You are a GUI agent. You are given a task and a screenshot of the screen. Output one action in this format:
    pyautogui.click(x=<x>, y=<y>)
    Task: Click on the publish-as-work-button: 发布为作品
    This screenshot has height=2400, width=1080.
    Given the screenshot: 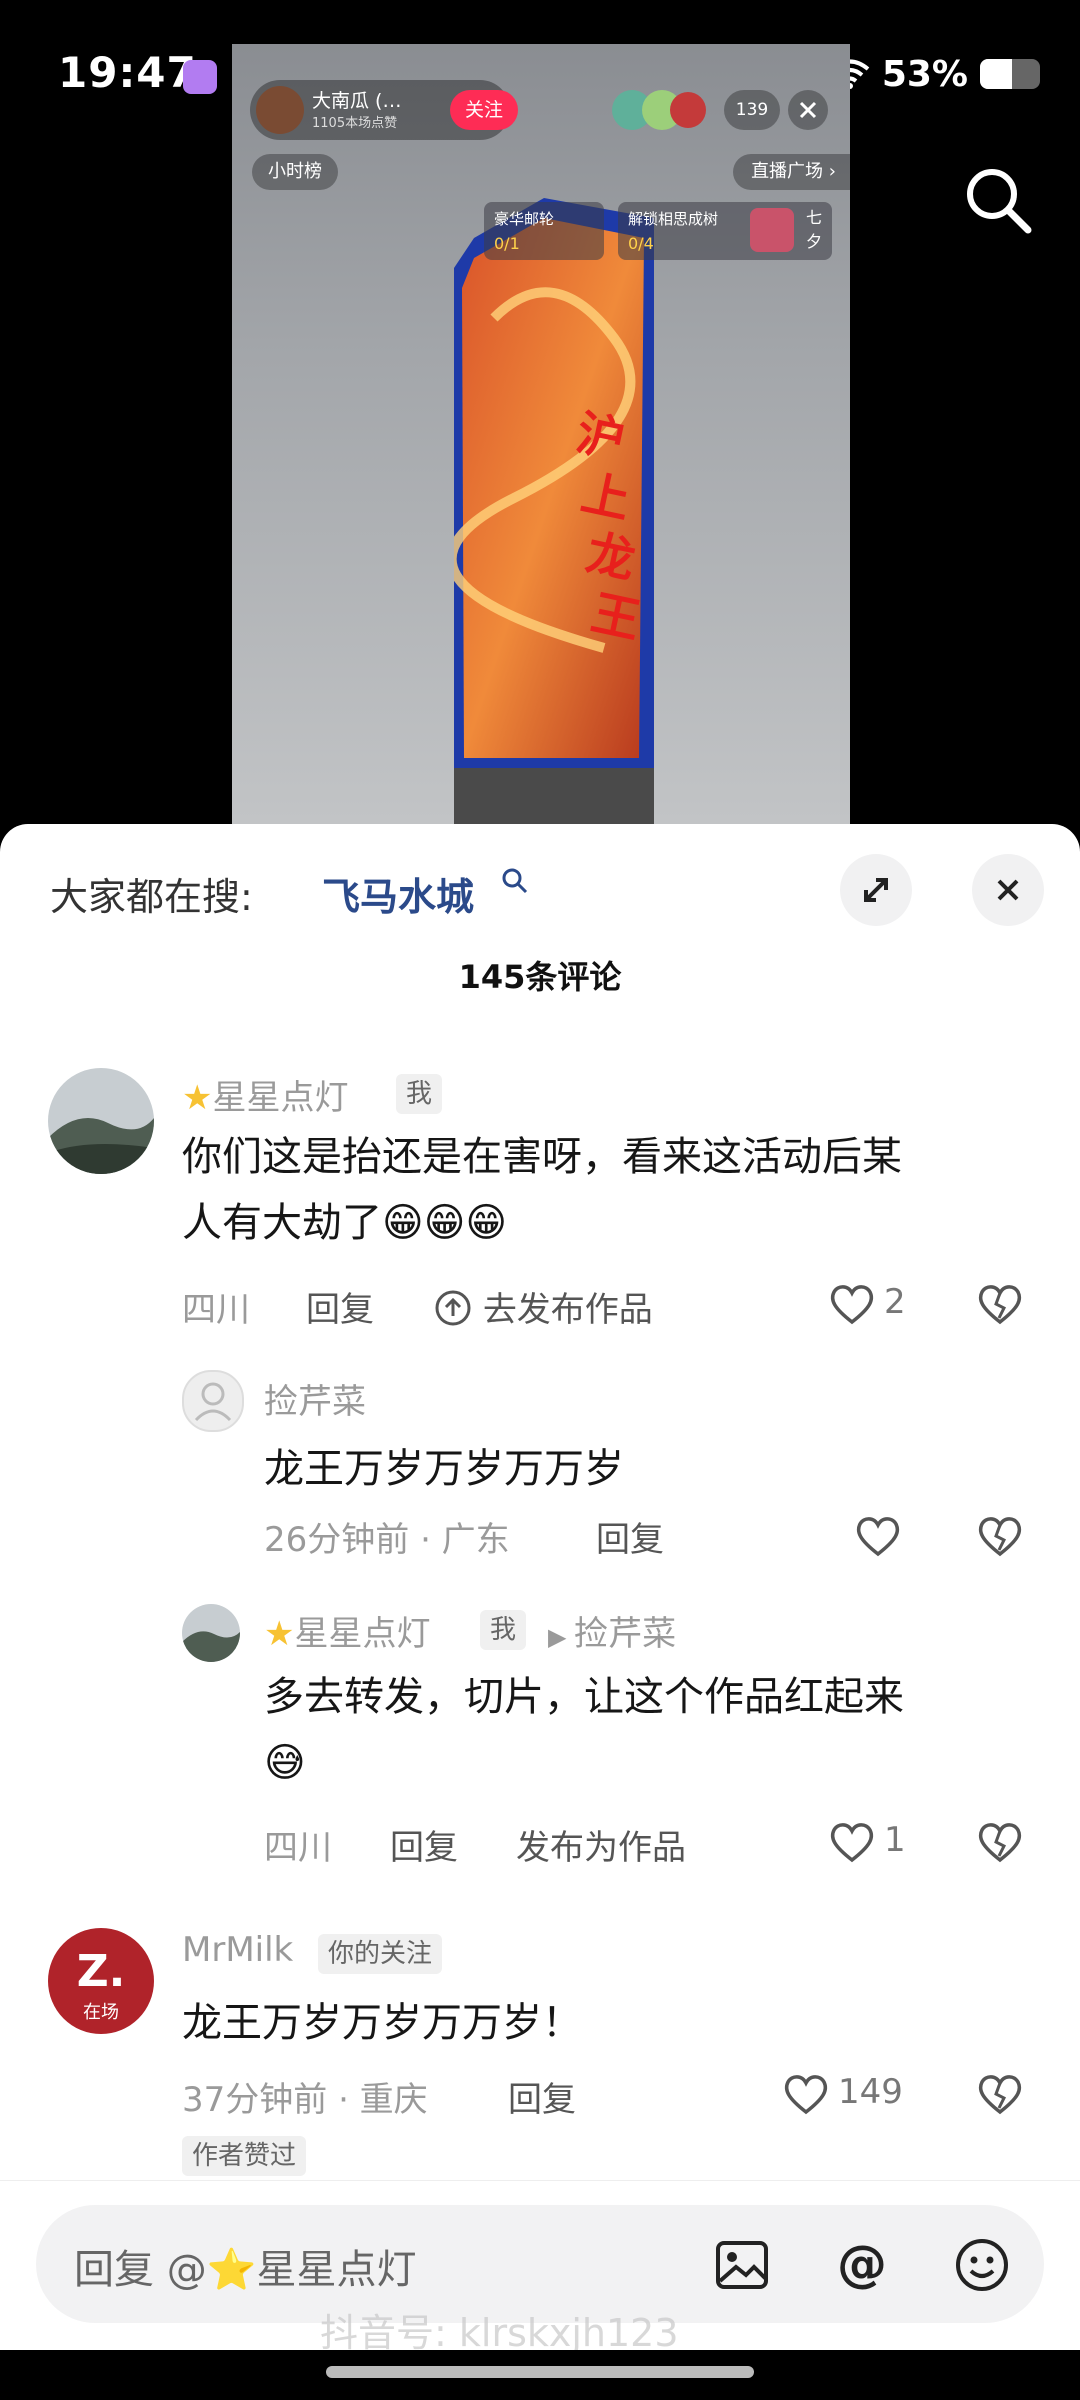 What is the action you would take?
    pyautogui.click(x=601, y=1844)
    